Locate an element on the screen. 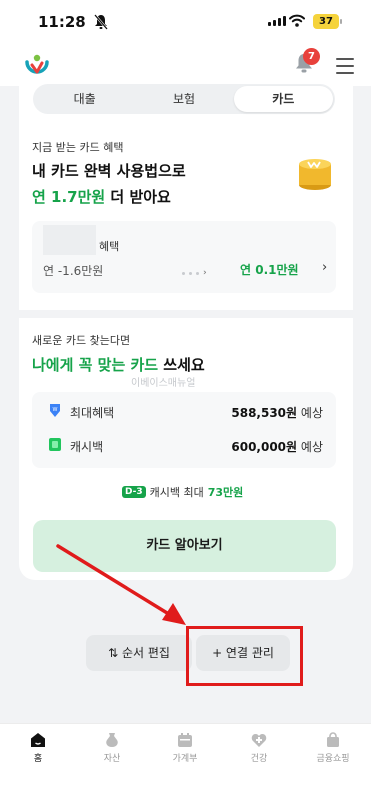  reorder-button-label: 순서 편집 is located at coordinates (145, 653).